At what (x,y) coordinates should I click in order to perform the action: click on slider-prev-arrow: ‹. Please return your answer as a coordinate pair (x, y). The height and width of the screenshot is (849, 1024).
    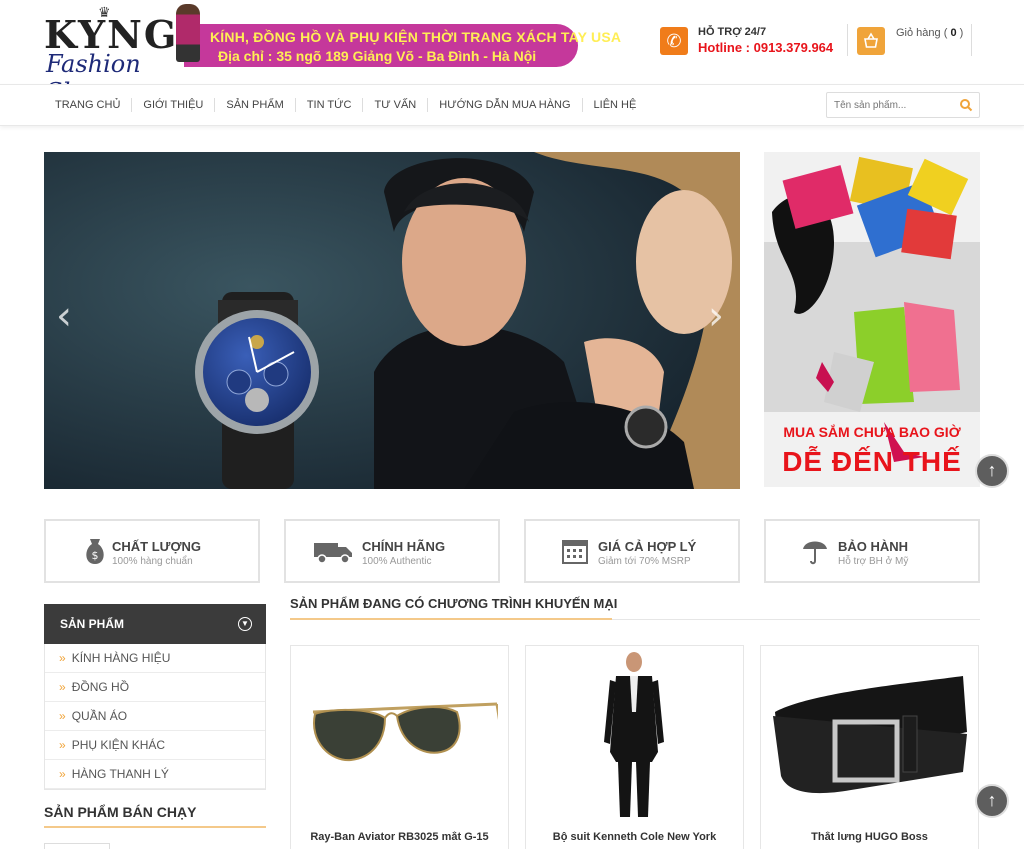
    Looking at the image, I should click on (64, 316).